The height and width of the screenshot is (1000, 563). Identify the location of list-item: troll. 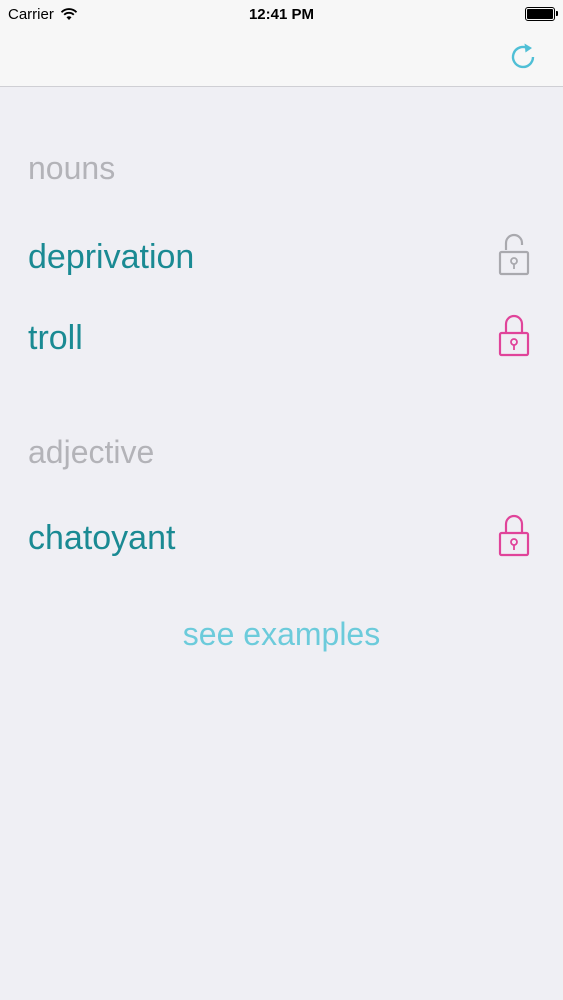
(281, 337).